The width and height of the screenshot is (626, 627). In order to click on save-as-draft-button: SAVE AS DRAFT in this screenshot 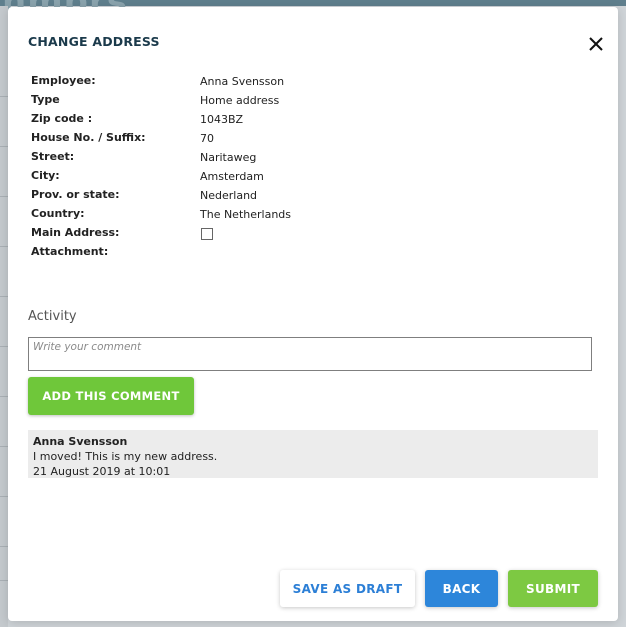, I will do `click(347, 588)`.